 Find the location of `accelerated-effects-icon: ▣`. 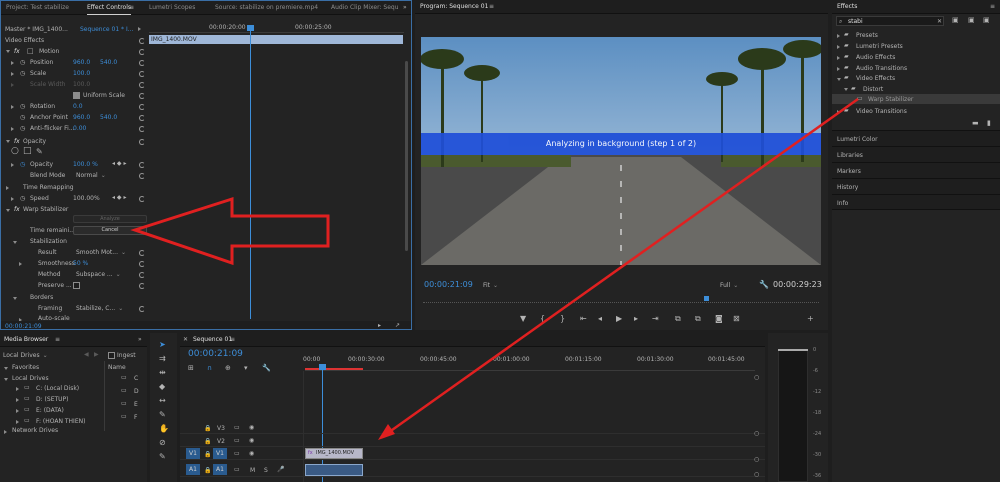

accelerated-effects-icon: ▣ is located at coordinates (955, 20).